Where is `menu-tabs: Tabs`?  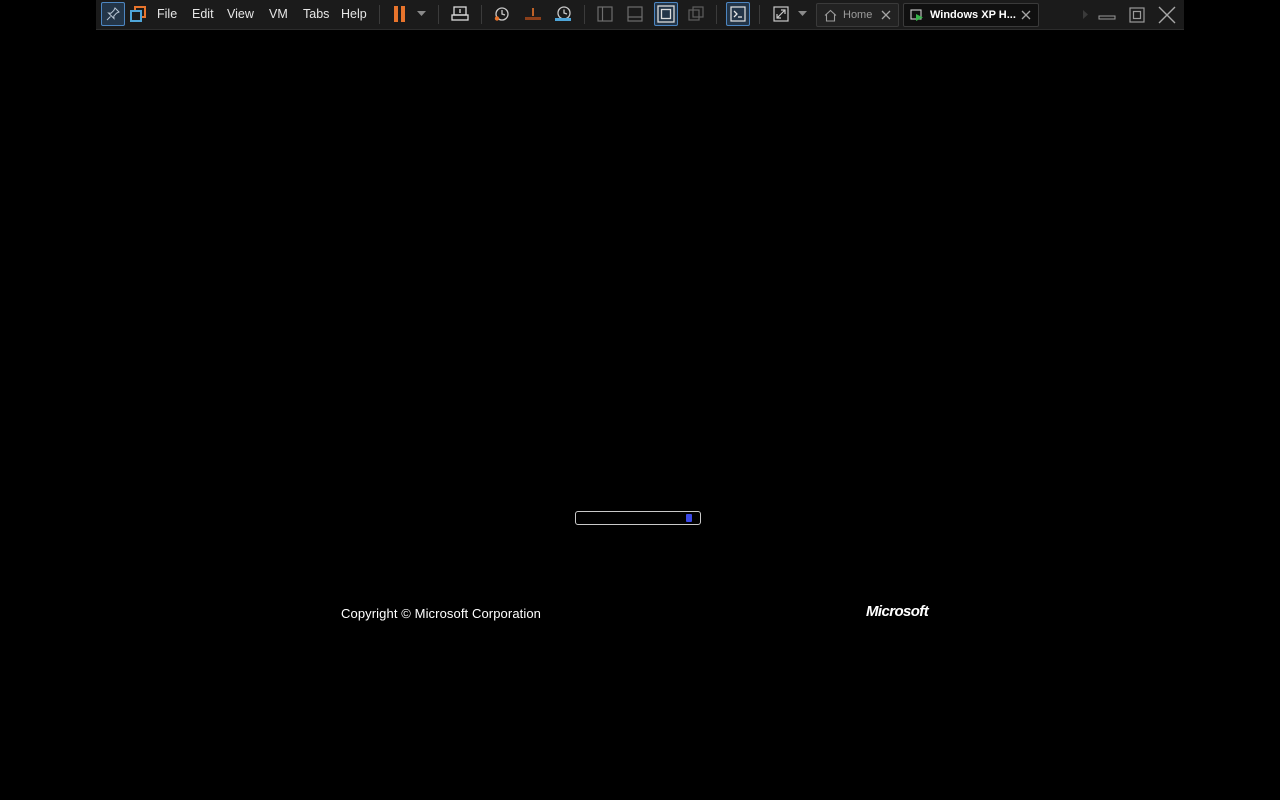 menu-tabs: Tabs is located at coordinates (316, 14).